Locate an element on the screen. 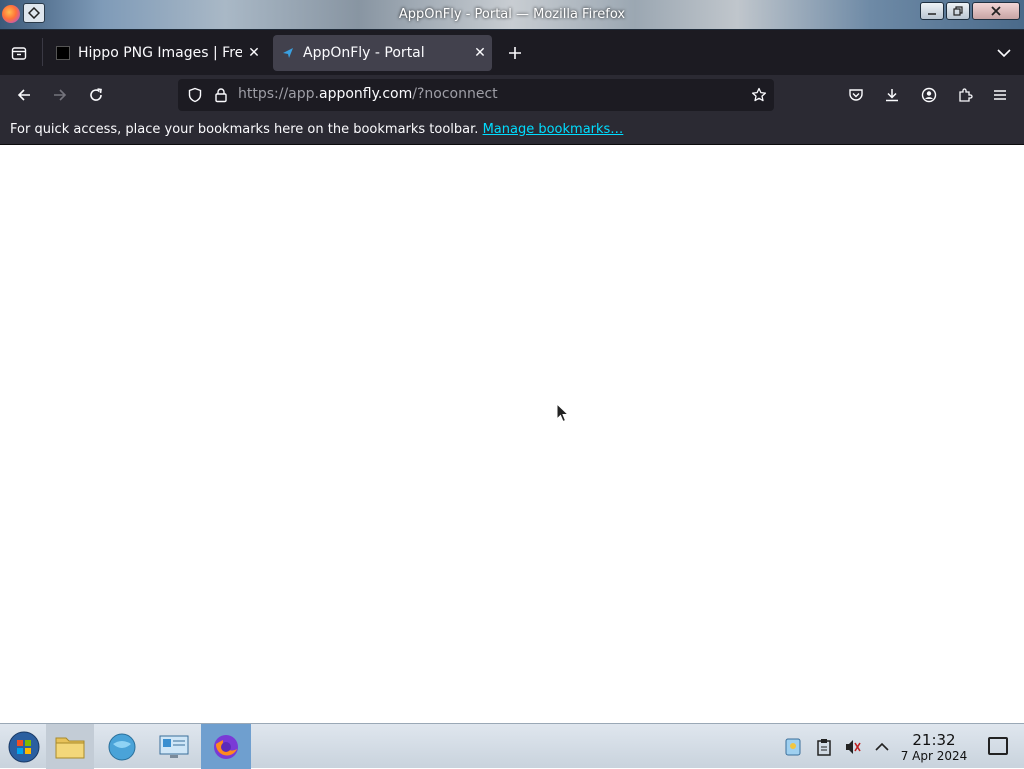 This screenshot has width=1024, height=769. taskbar-file-manager is located at coordinates (70, 746).